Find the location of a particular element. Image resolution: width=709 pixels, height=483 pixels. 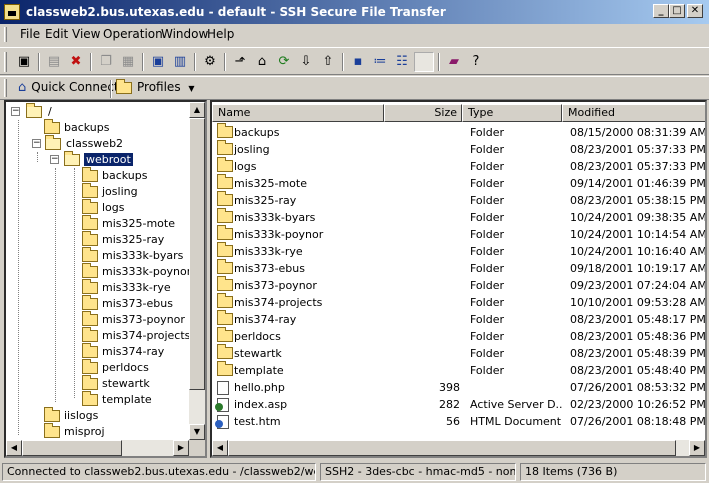

quick-connect-button: ⌂ Quick Connect is located at coordinates (68, 87).